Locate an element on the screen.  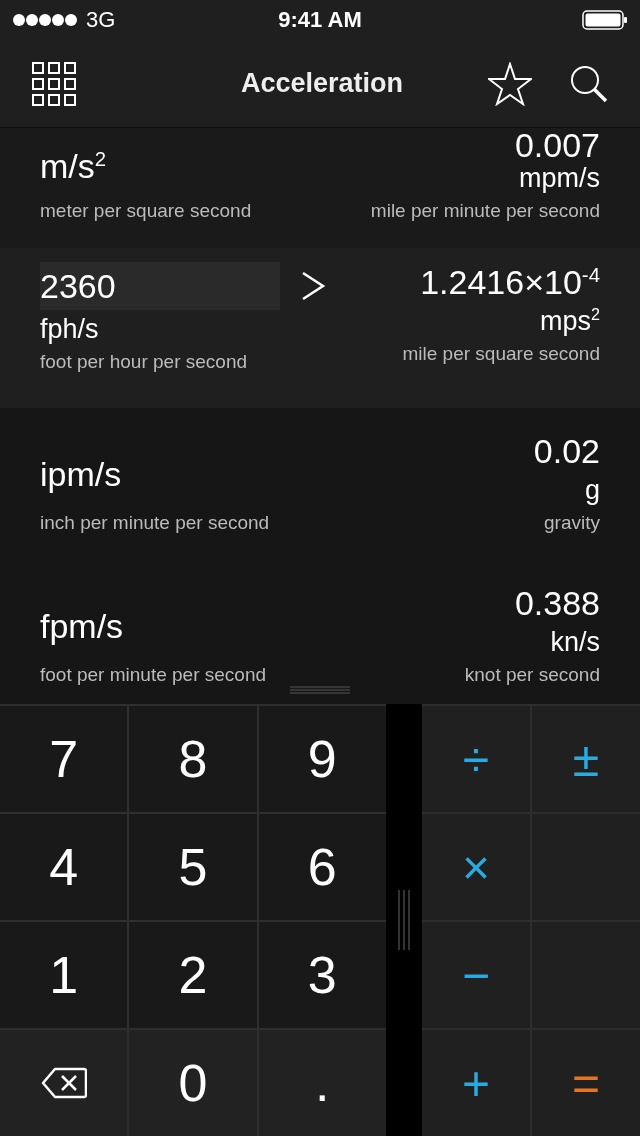
unit-symbol: ipm/s is located at coordinates (81, 474).